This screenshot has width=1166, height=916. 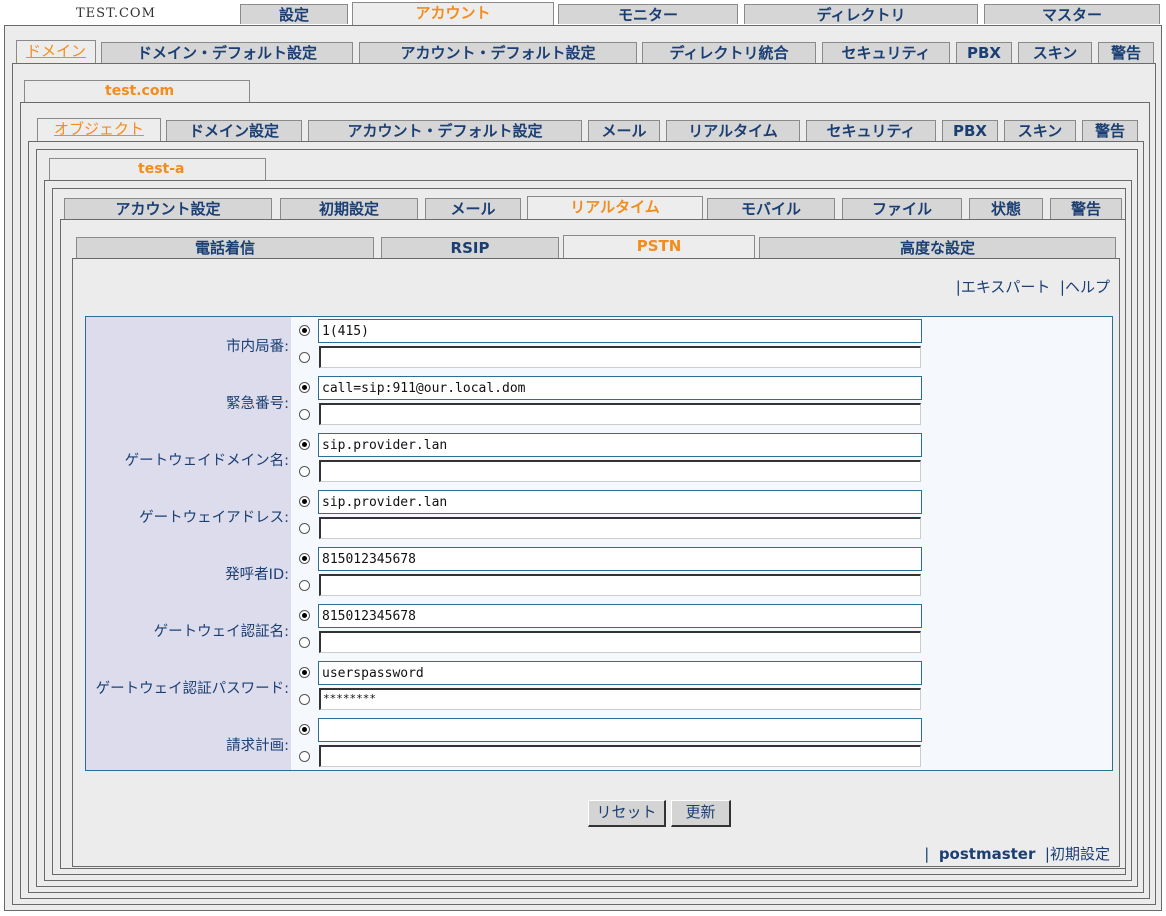 I want to click on tab-directory: ディレクトリ, so click(x=861, y=14).